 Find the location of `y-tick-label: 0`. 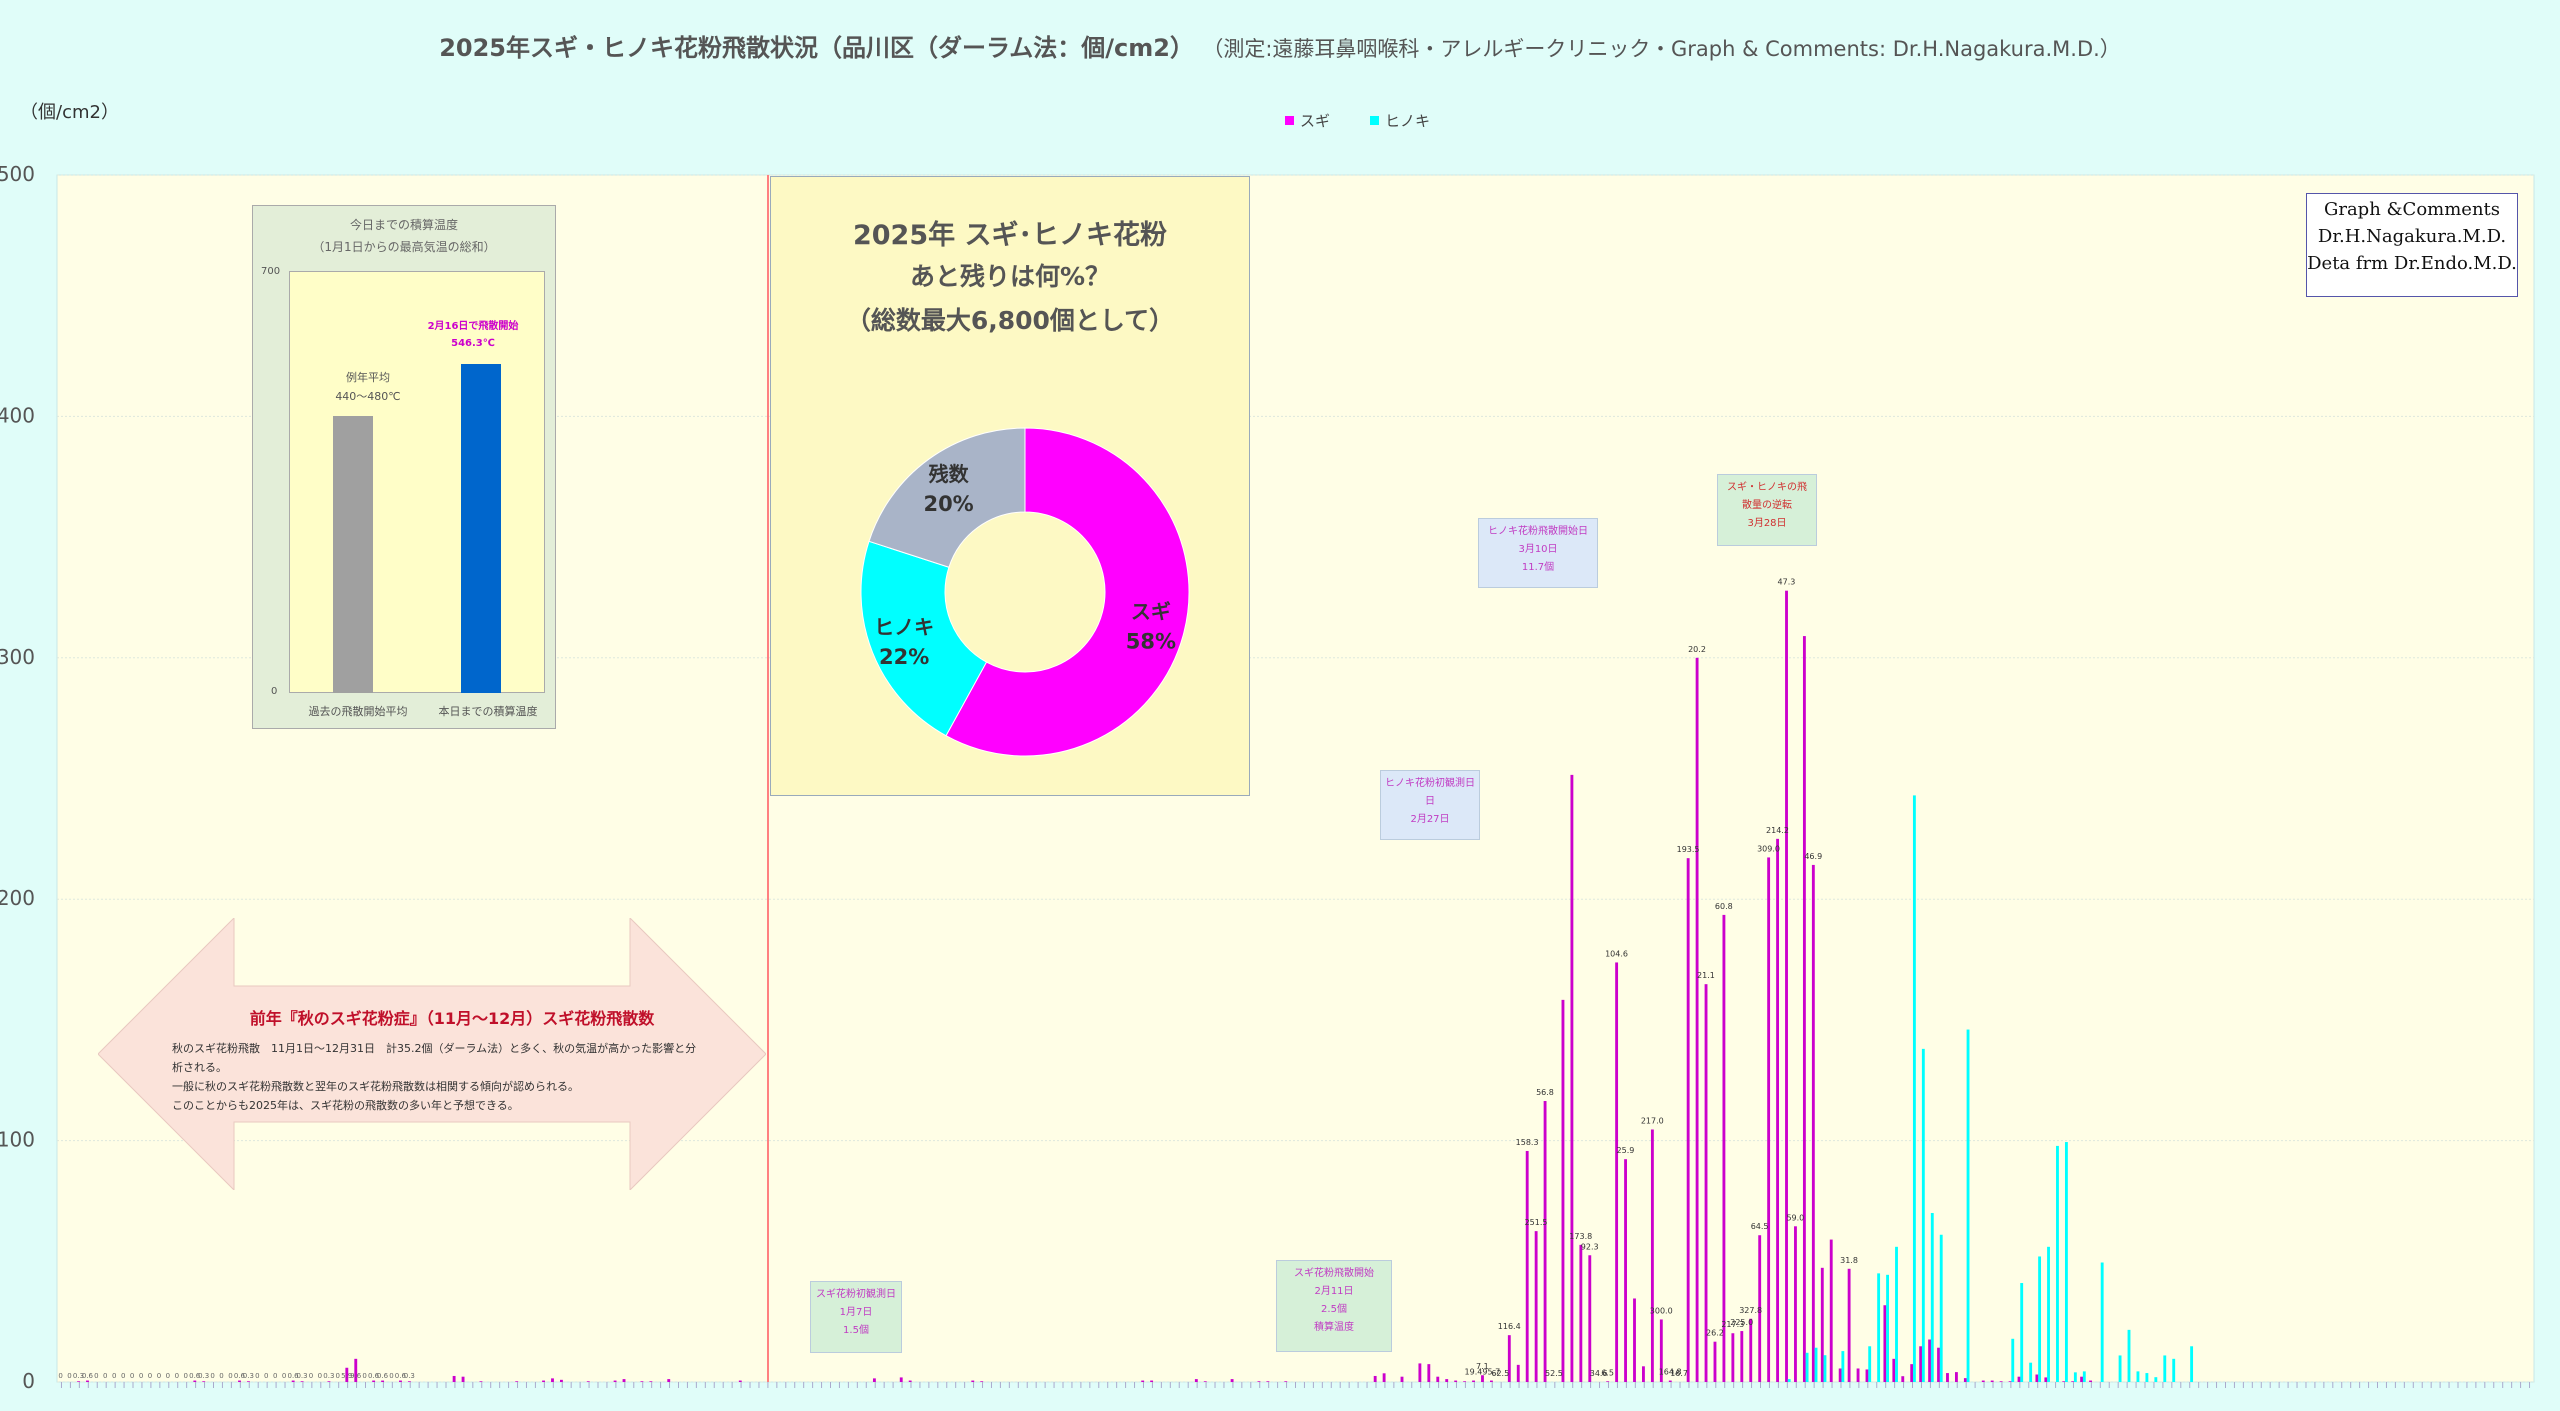

y-tick-label: 0 is located at coordinates (28, 1381).